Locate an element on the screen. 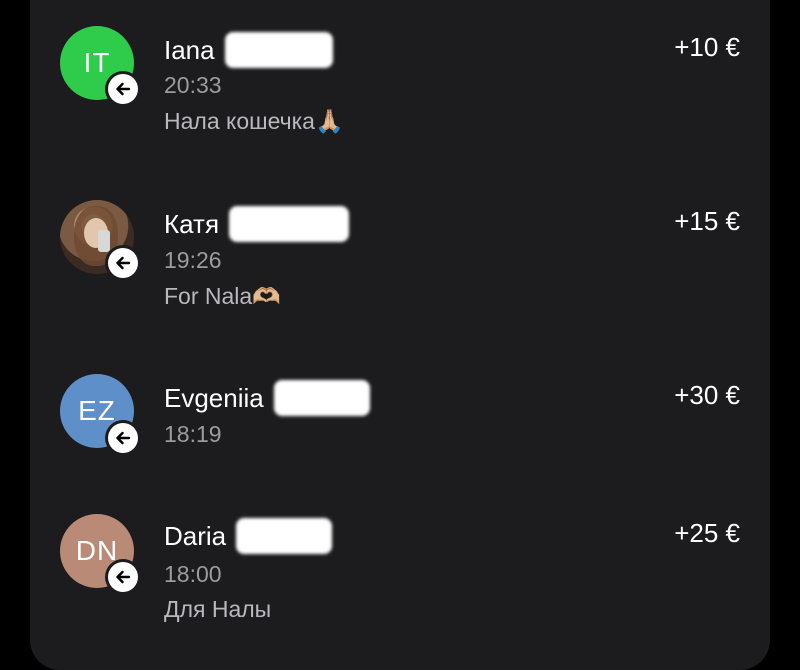 This screenshot has width=800, height=670. avatar-initials: DN is located at coordinates (97, 550).